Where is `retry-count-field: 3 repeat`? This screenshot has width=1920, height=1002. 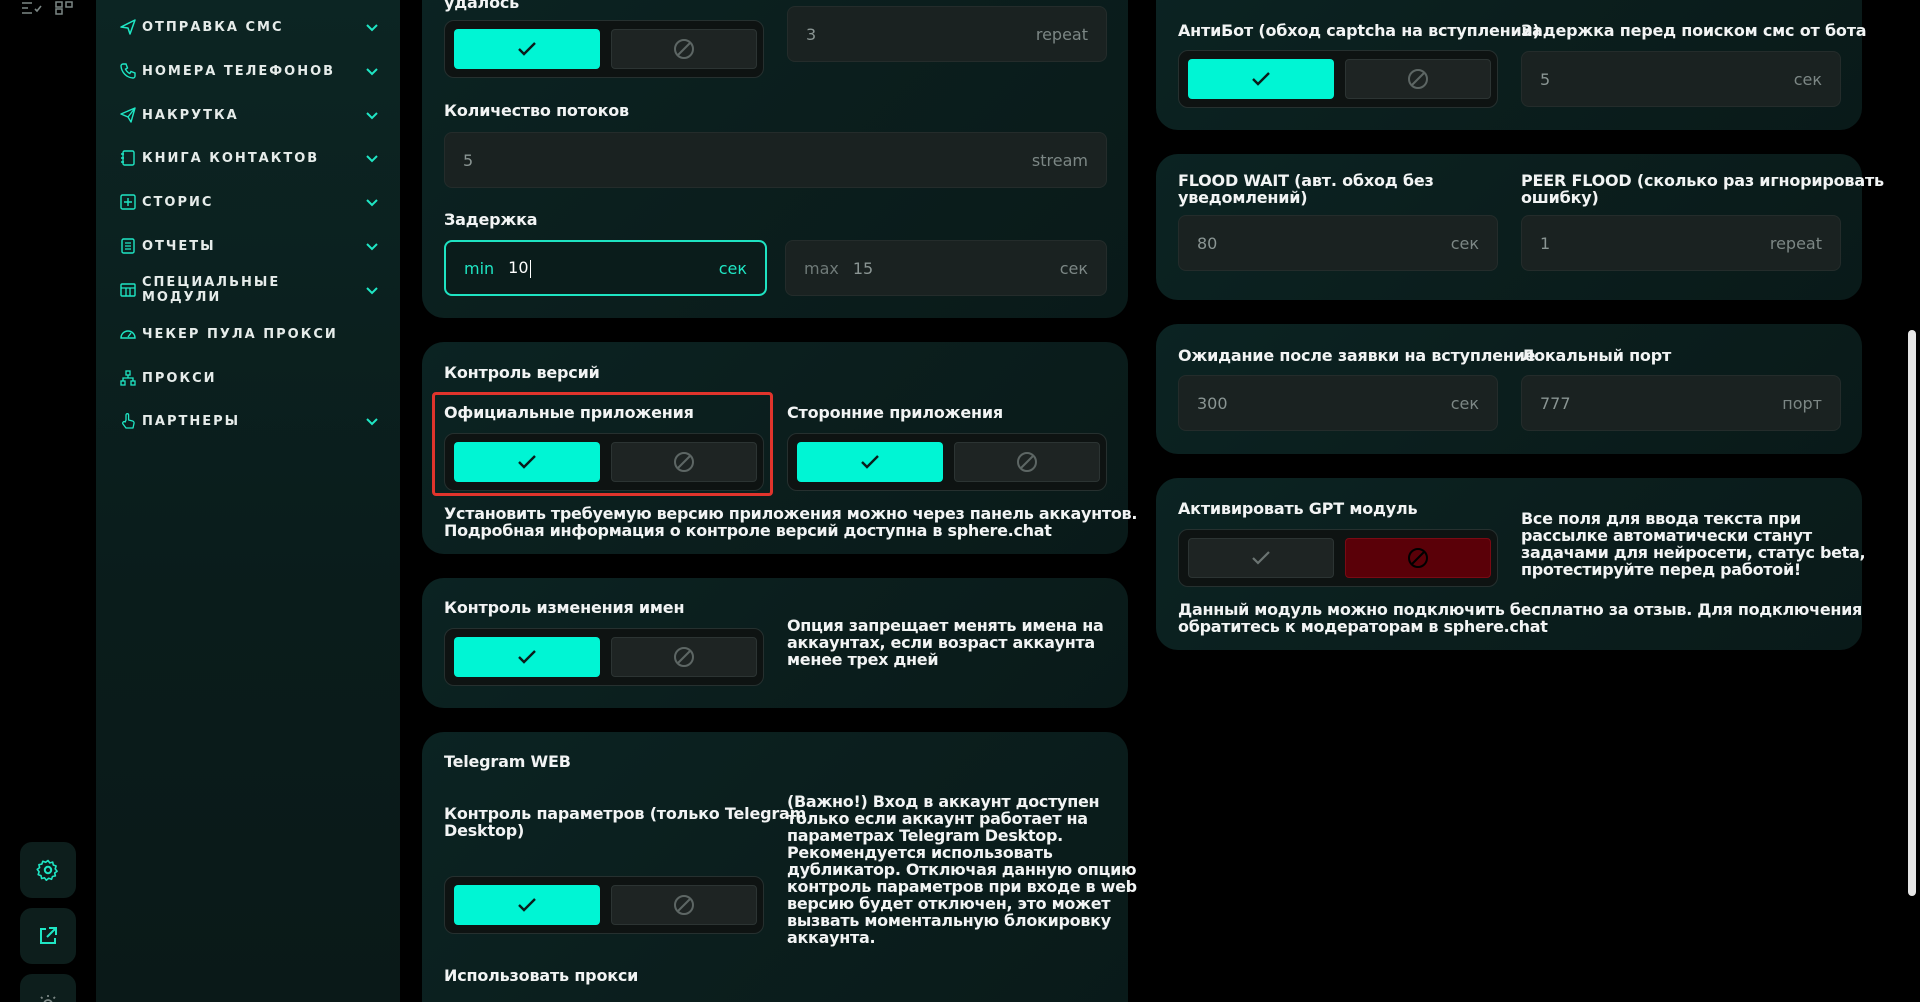
retry-count-field: 3 repeat is located at coordinates (947, 34).